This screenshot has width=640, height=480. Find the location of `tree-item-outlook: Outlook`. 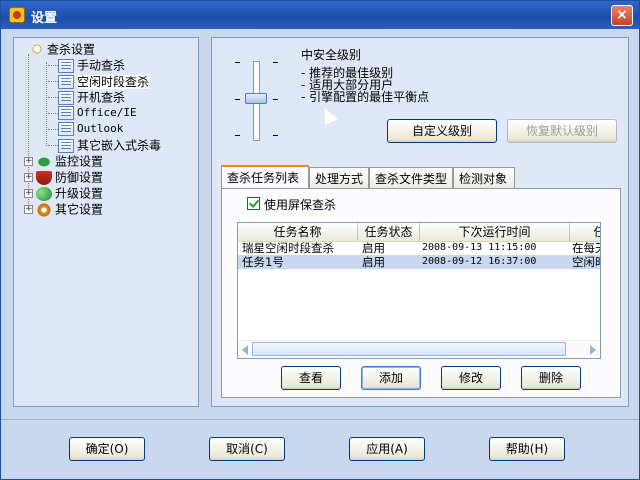

tree-item-outlook: Outlook is located at coordinates (90, 129).